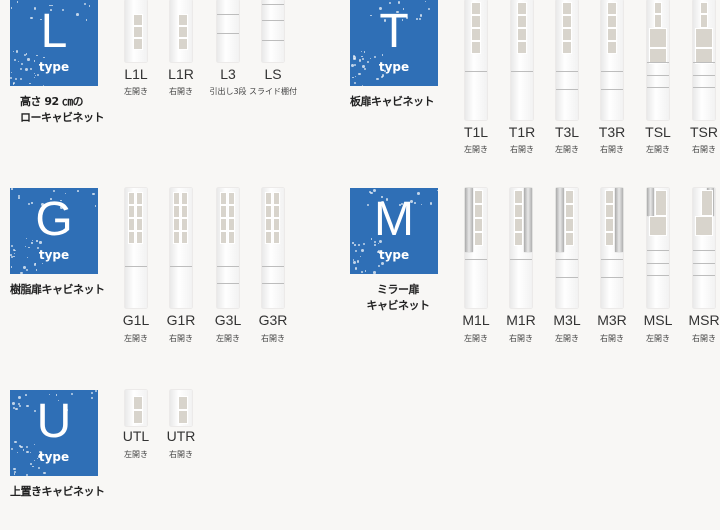  I want to click on cabinet-image-g3l, so click(228, 248).